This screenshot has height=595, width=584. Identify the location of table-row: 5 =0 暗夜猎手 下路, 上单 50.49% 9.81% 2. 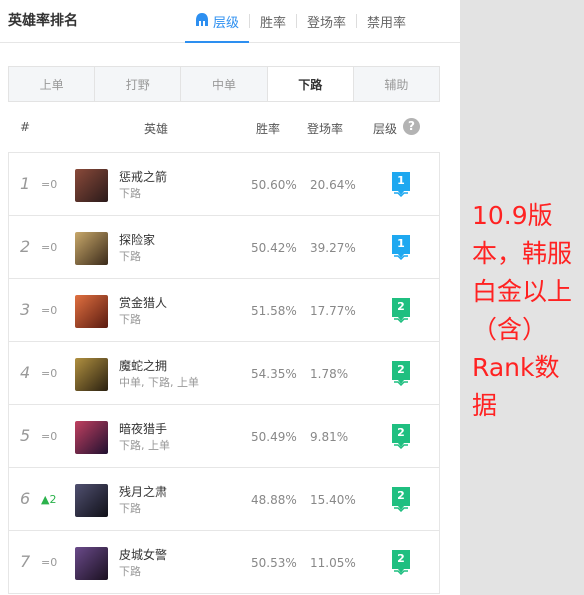
(224, 436).